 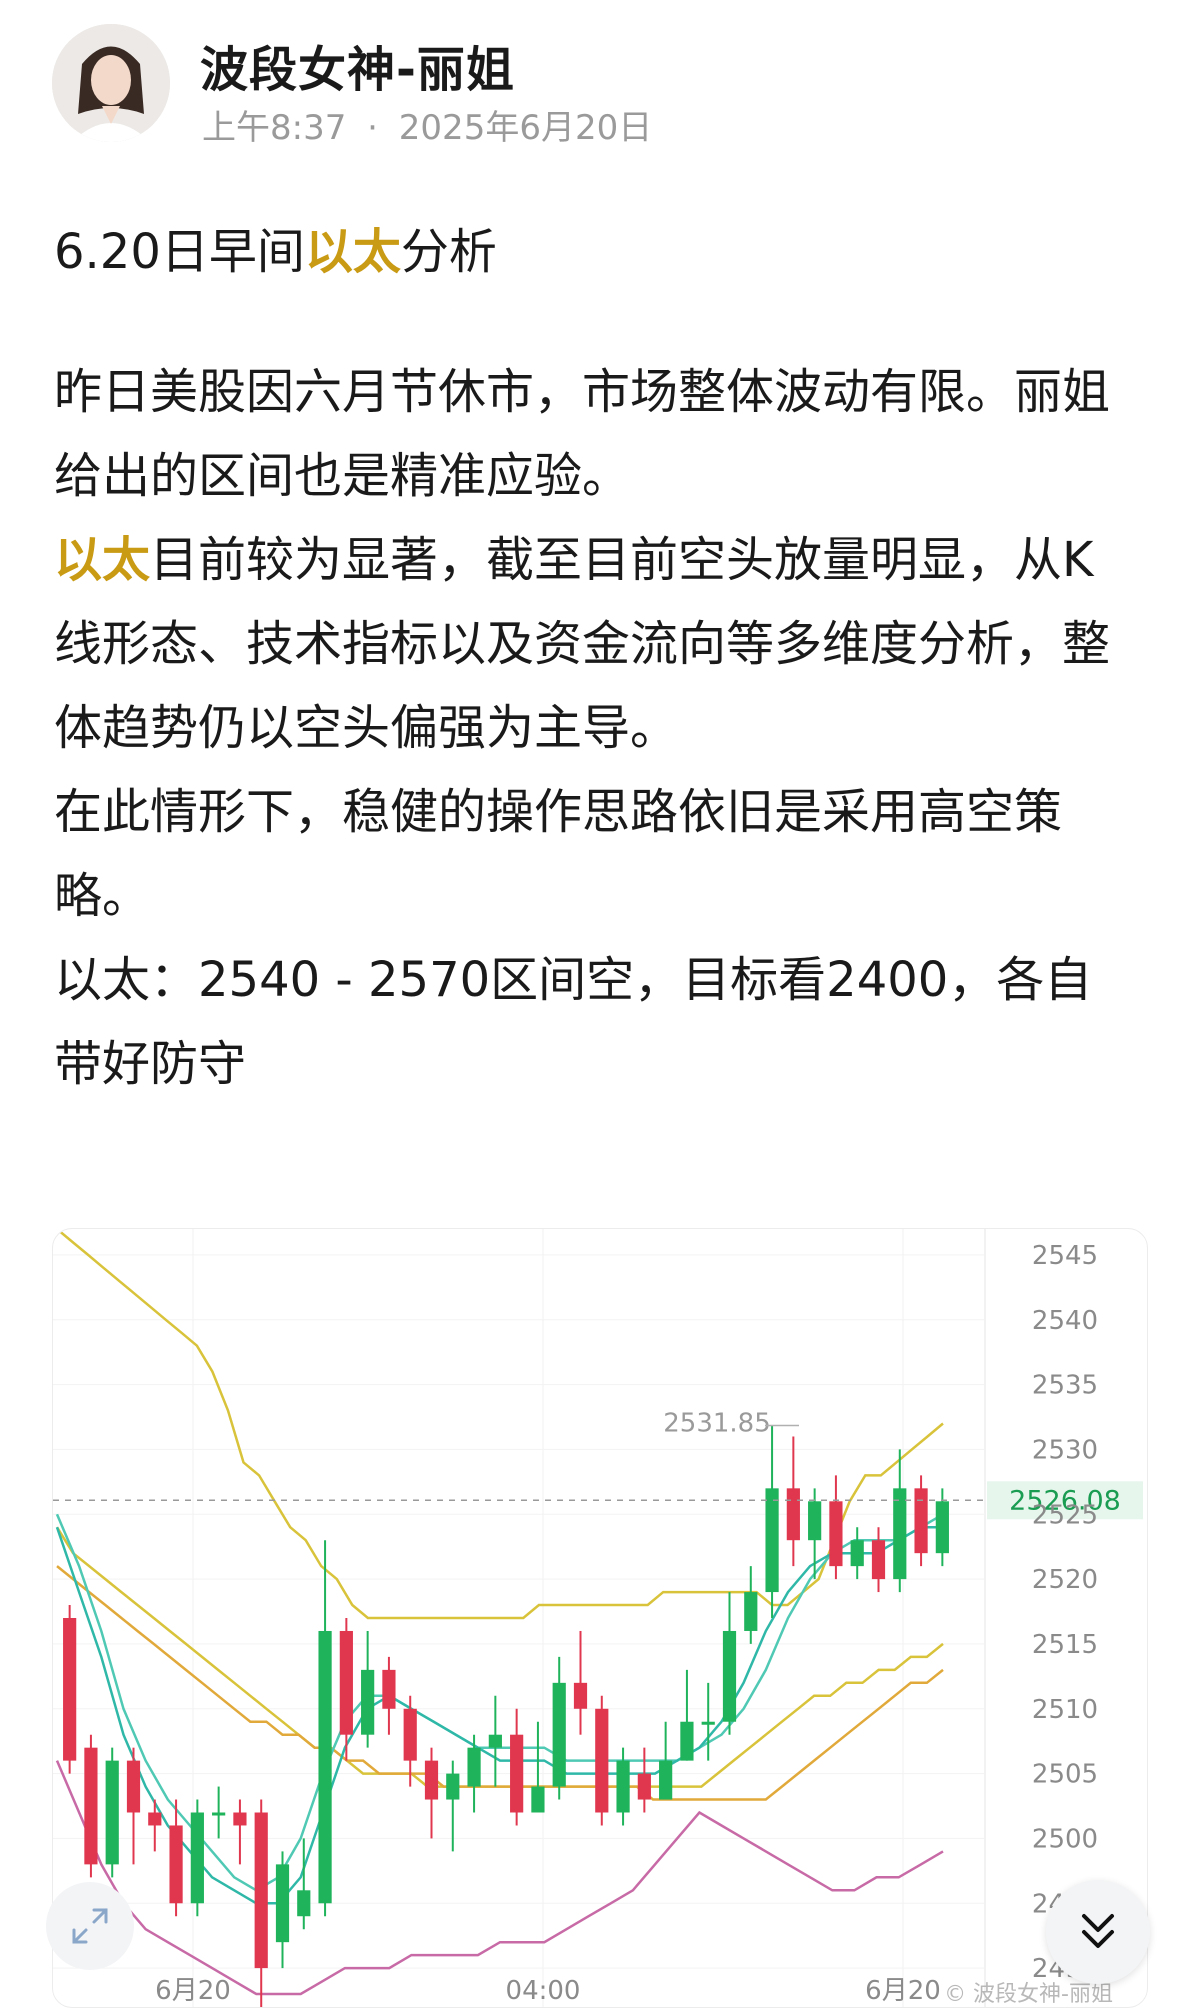 I want to click on chart-watermark: © 波段女神-丽姐, so click(x=1028, y=1994).